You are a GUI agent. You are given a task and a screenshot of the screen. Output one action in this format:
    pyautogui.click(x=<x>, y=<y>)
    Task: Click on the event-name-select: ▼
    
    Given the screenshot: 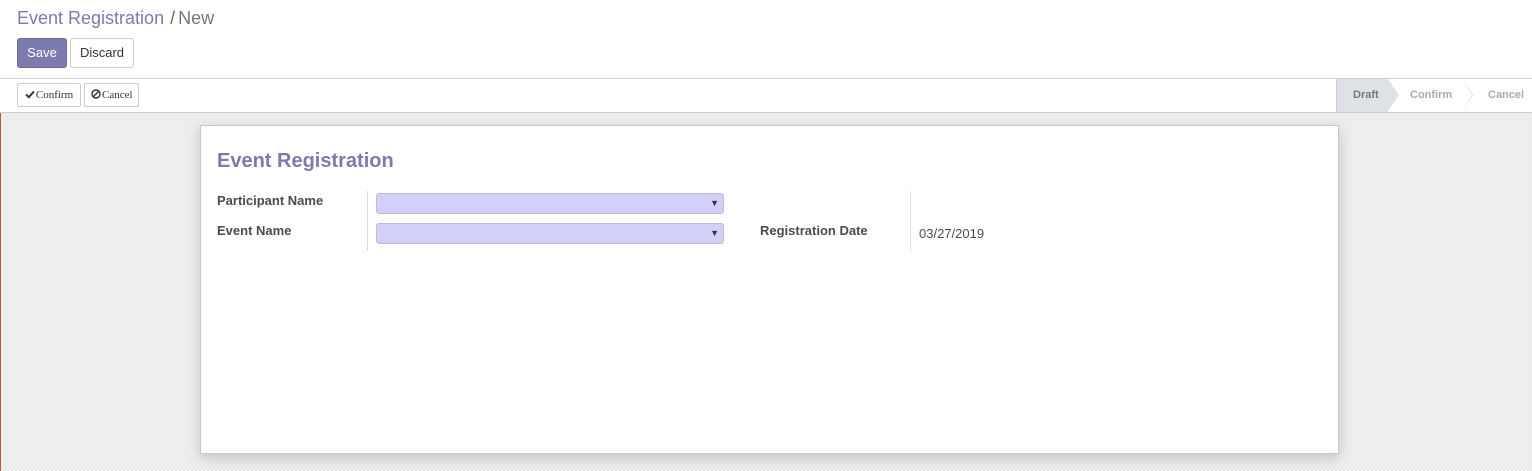 What is the action you would take?
    pyautogui.click(x=550, y=233)
    